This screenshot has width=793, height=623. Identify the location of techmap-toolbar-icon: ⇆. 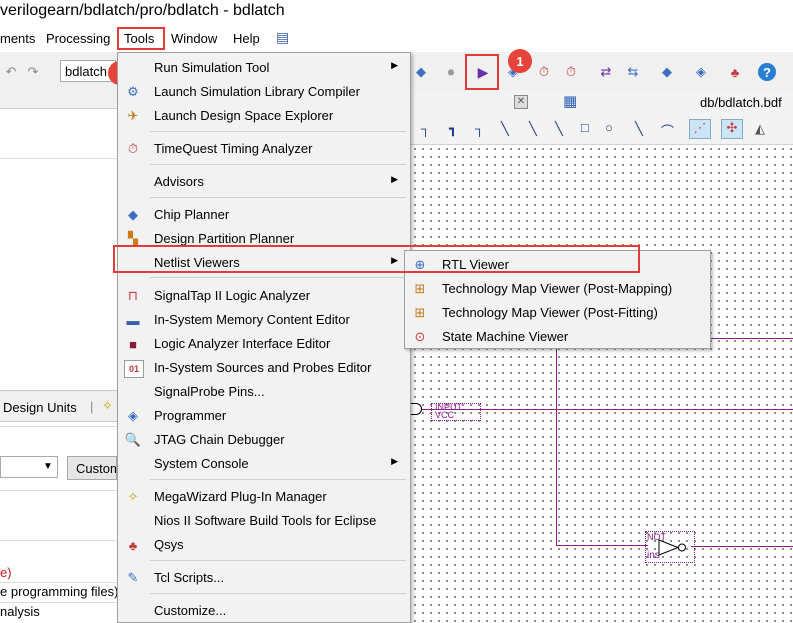
(633, 72).